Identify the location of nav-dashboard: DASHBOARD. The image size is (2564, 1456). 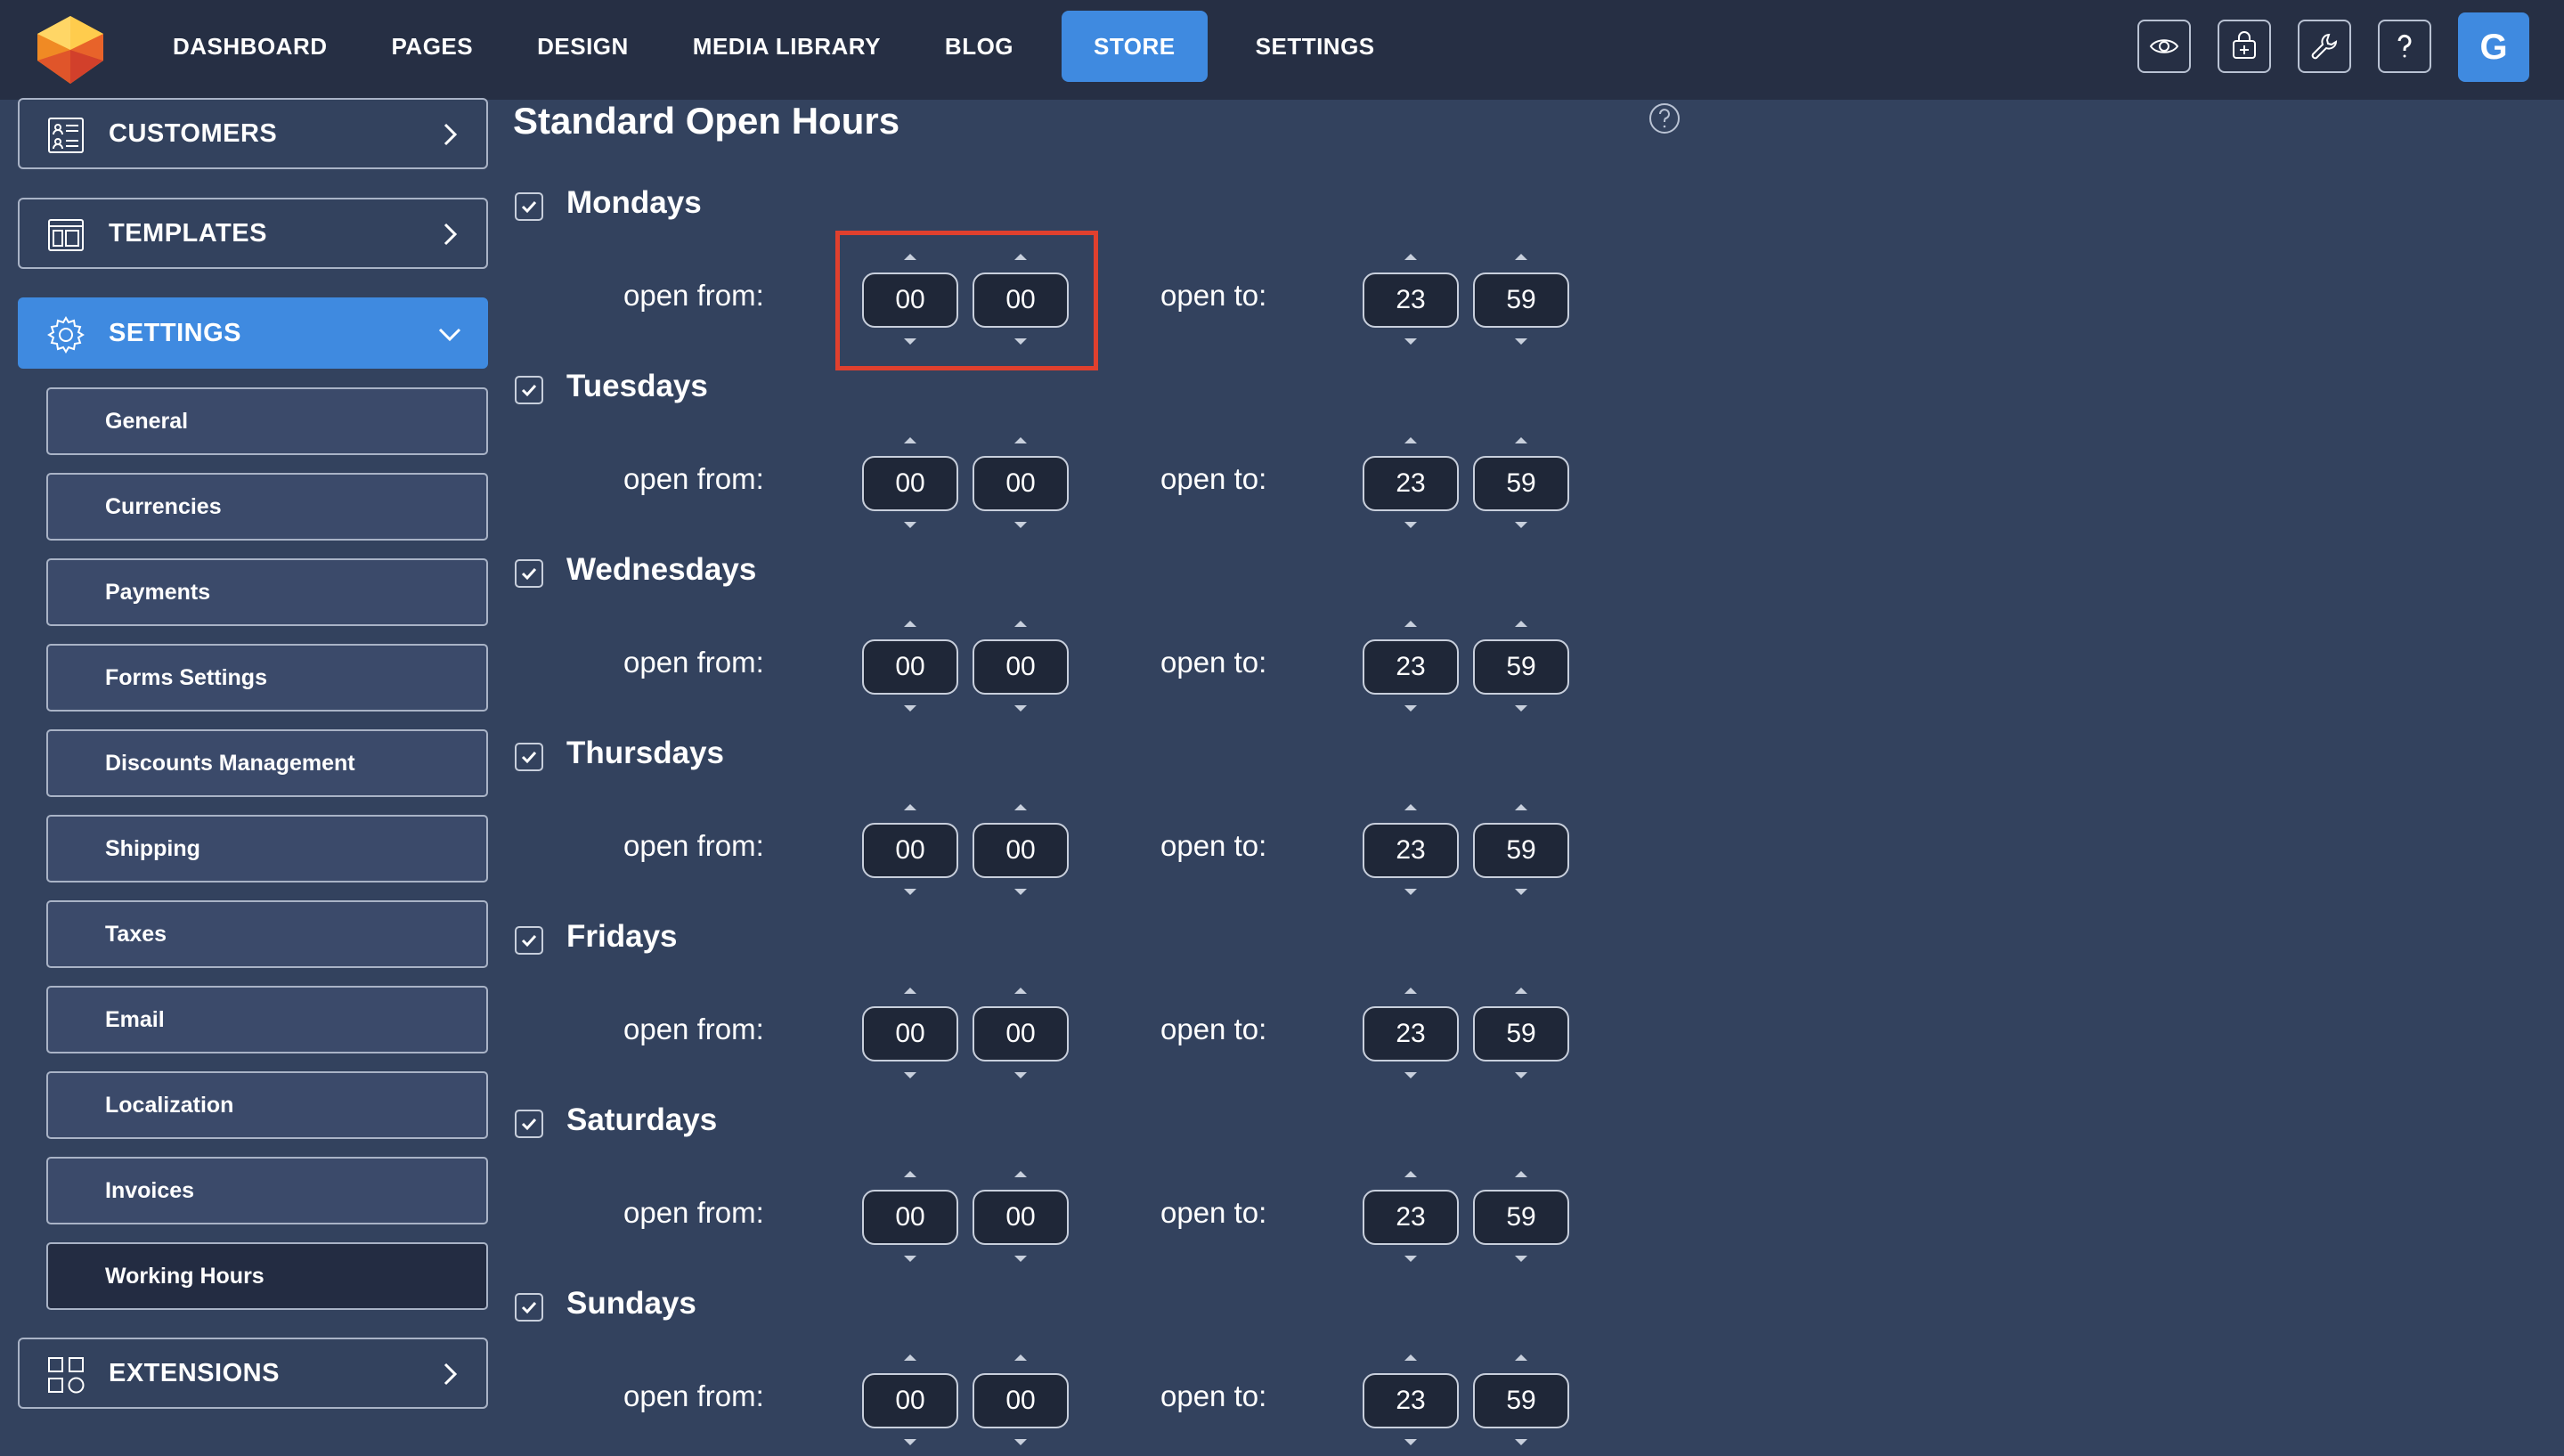
(250, 46).